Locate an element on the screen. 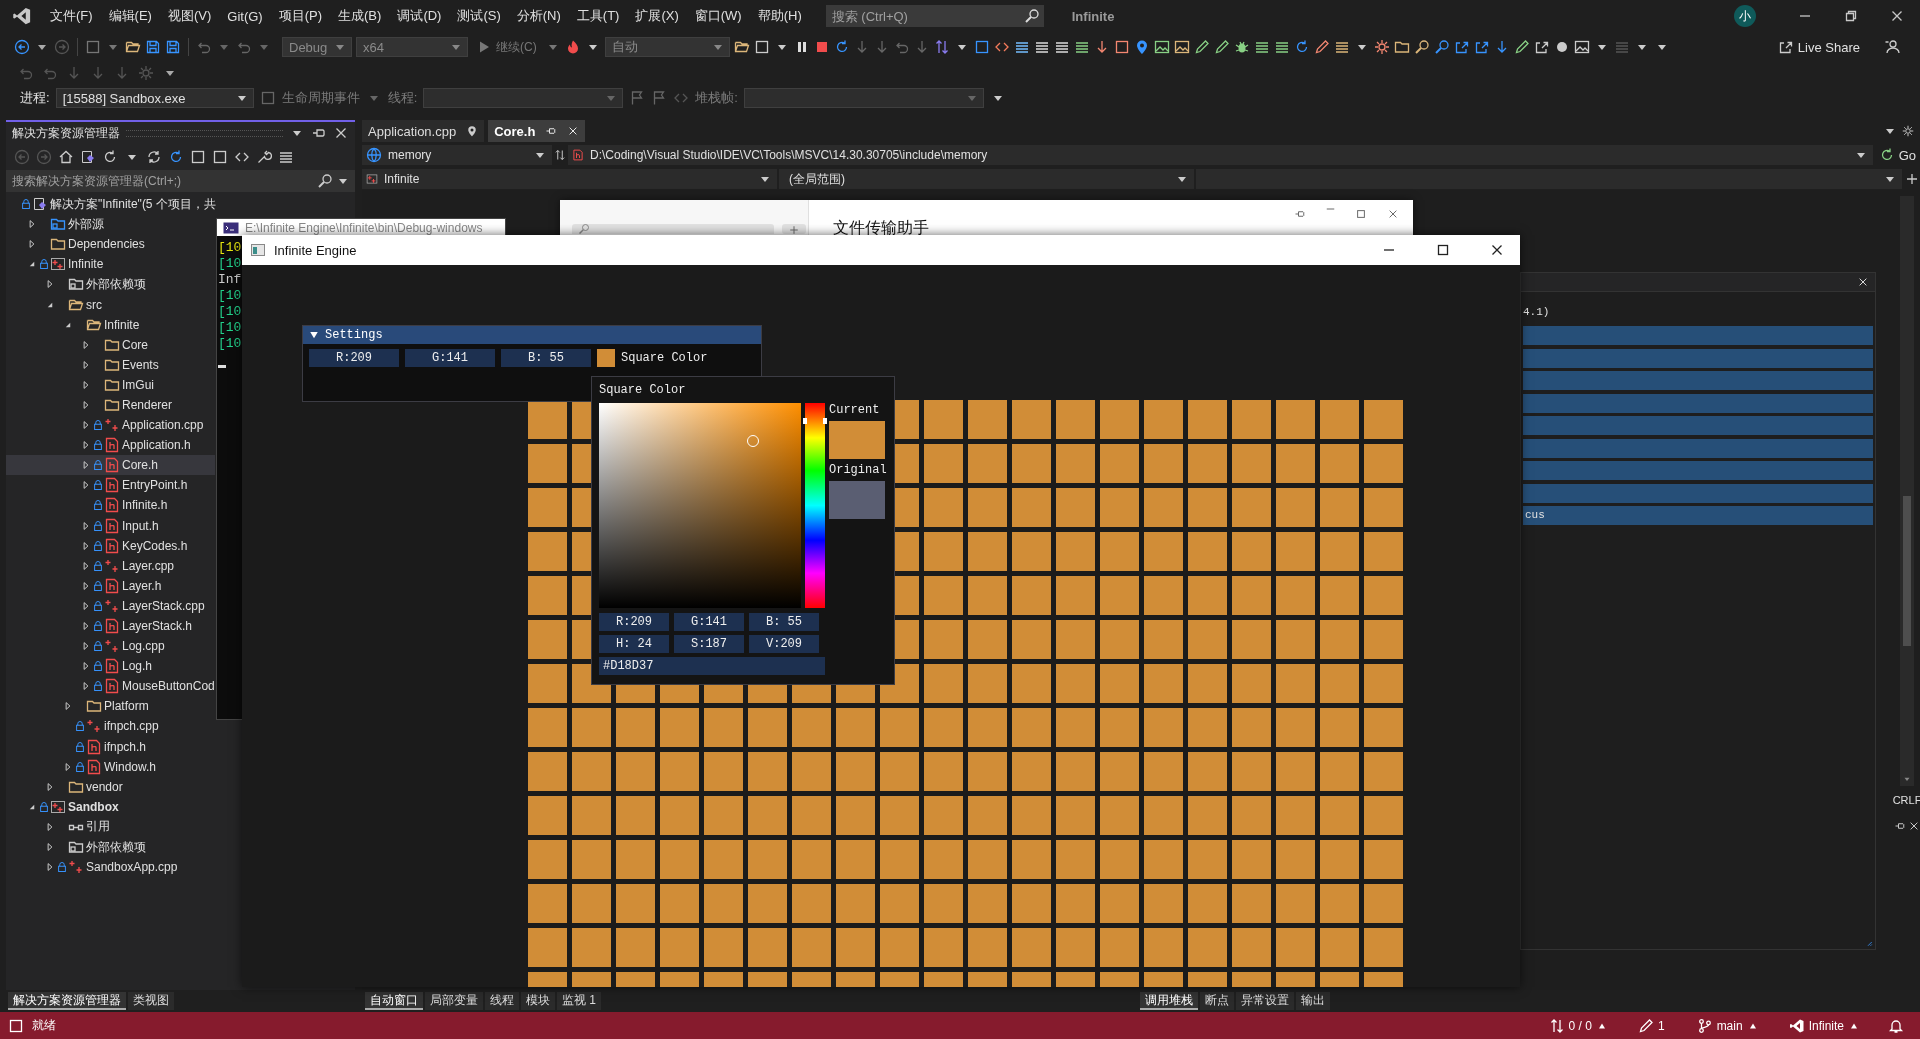  logo-icon is located at coordinates (22, 16).